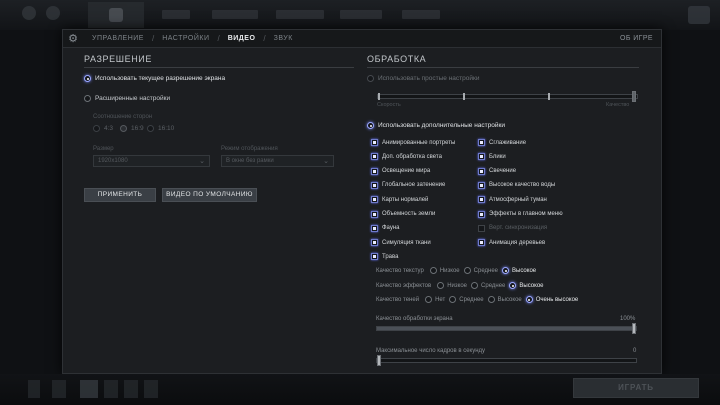  Describe the element at coordinates (401, 243) in the screenshot. I see `checkbox-left-7: Симуляция ткани` at that location.